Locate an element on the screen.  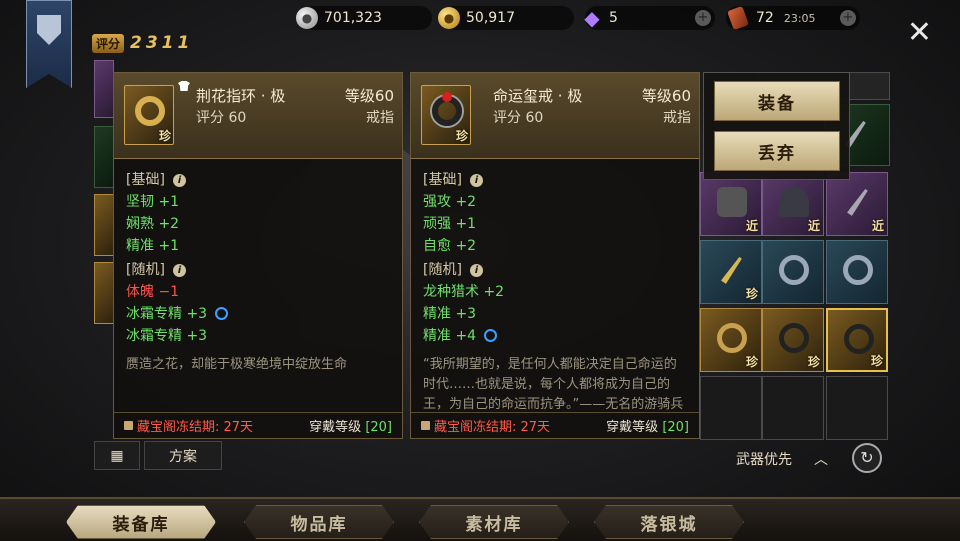
sort-label: 武器优先 is located at coordinates (764, 460).